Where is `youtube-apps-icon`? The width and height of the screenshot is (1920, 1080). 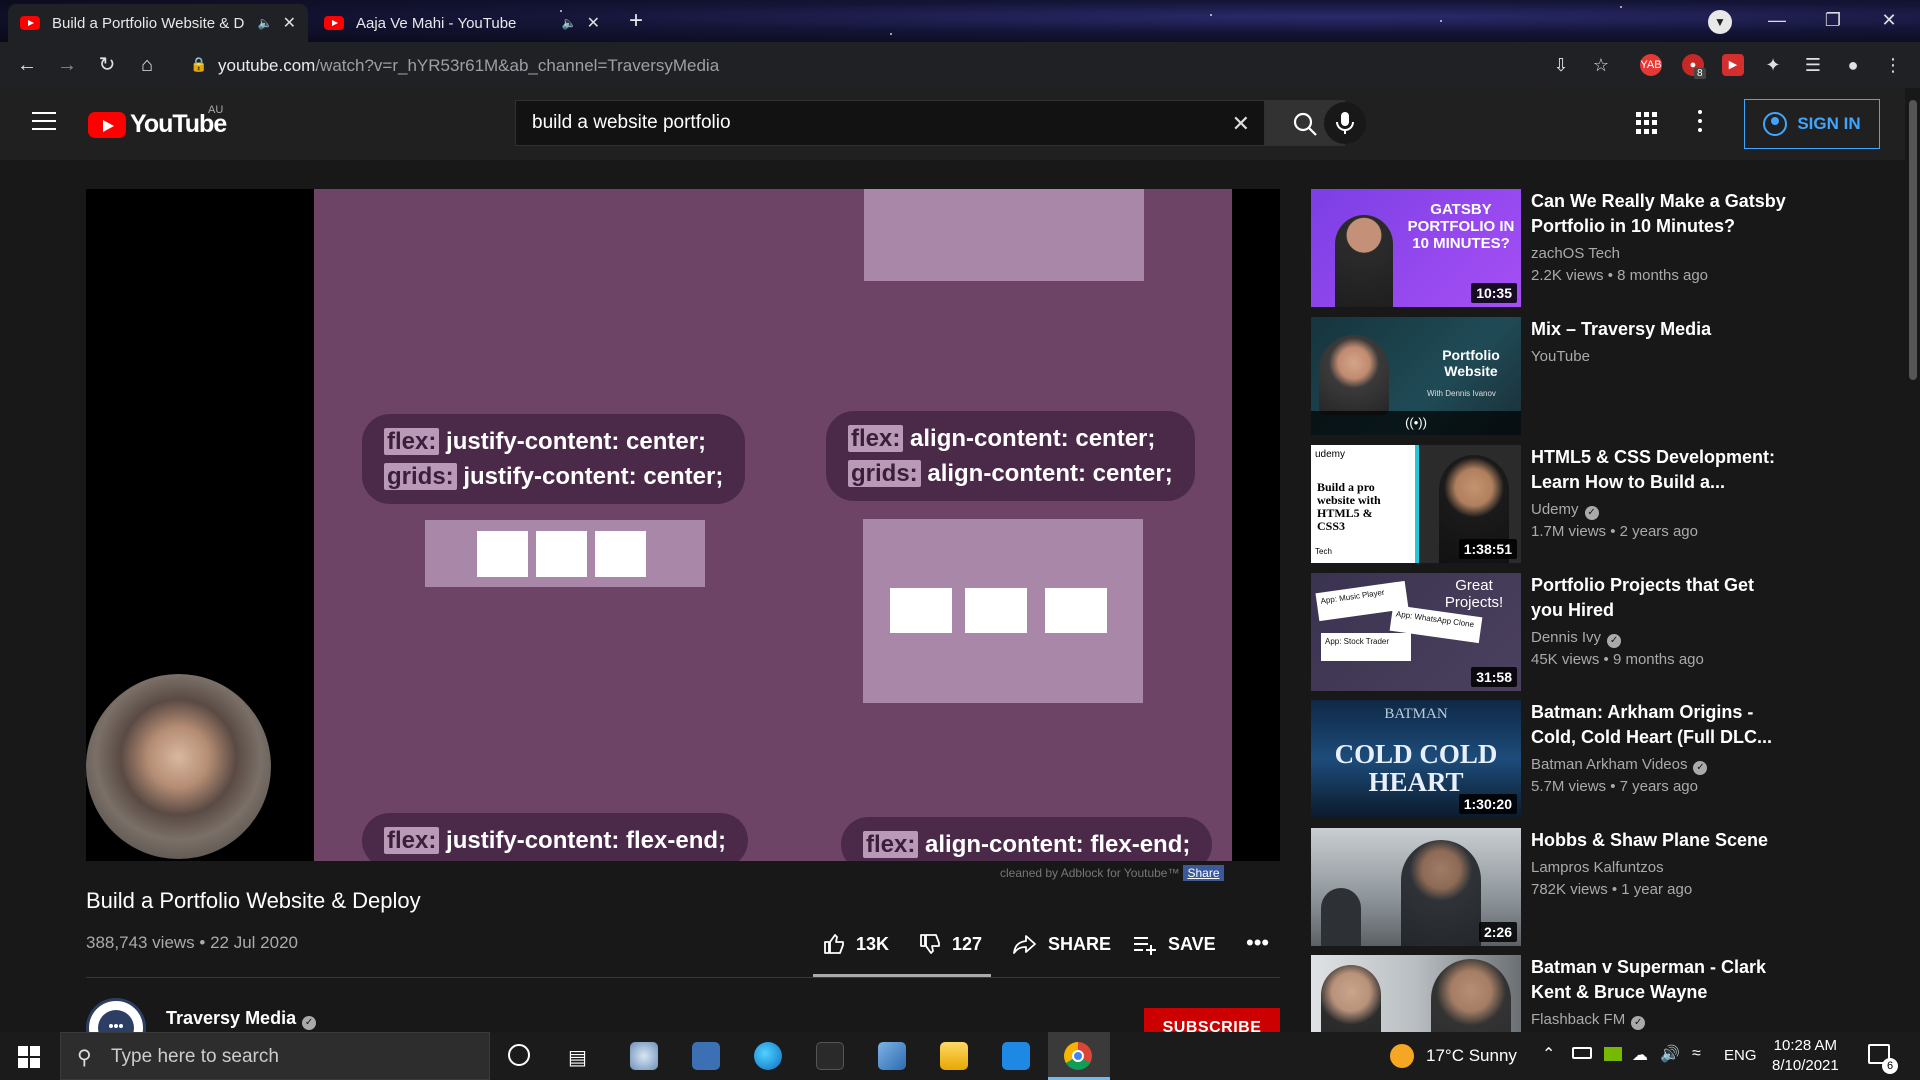 youtube-apps-icon is located at coordinates (1647, 123).